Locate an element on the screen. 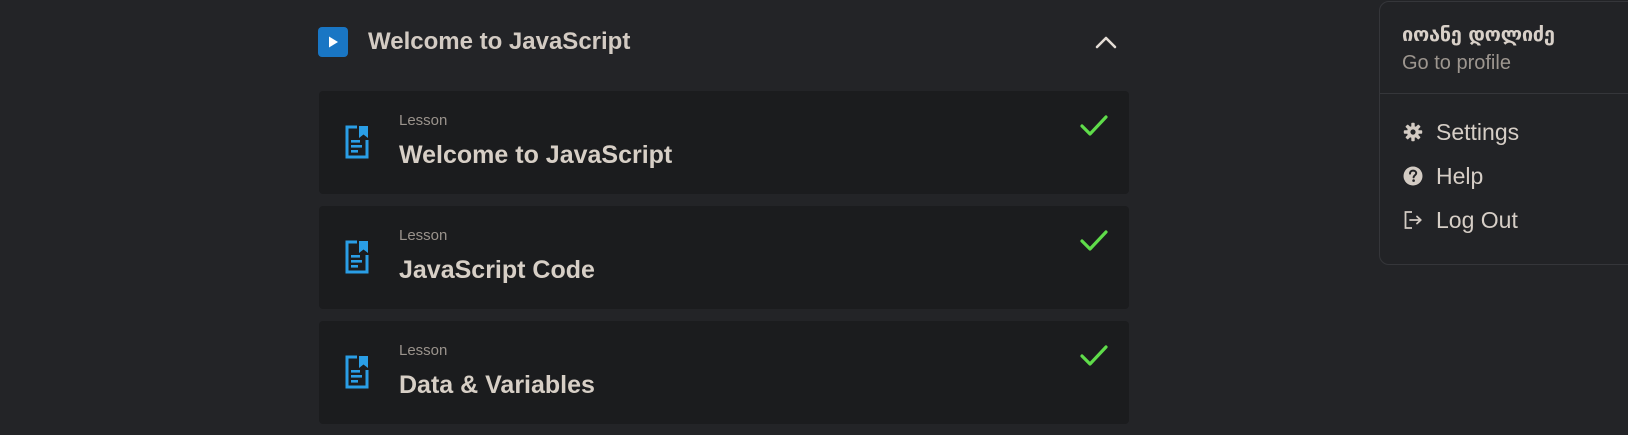  lesson-title: Data & Variables is located at coordinates (497, 385).